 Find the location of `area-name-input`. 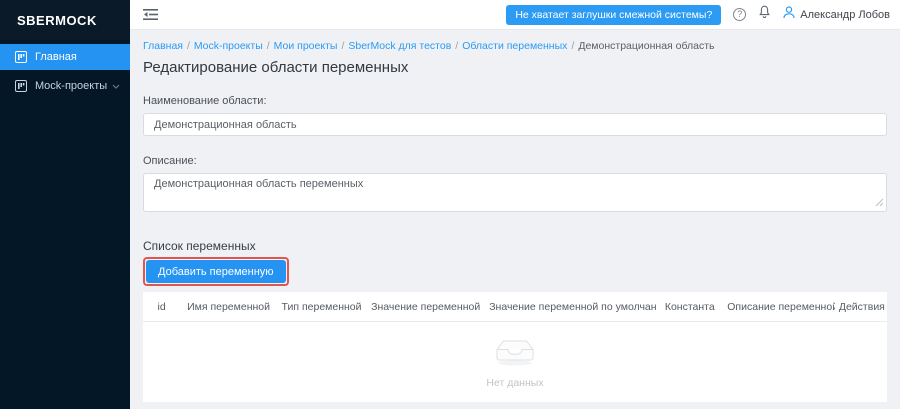

area-name-input is located at coordinates (515, 124).